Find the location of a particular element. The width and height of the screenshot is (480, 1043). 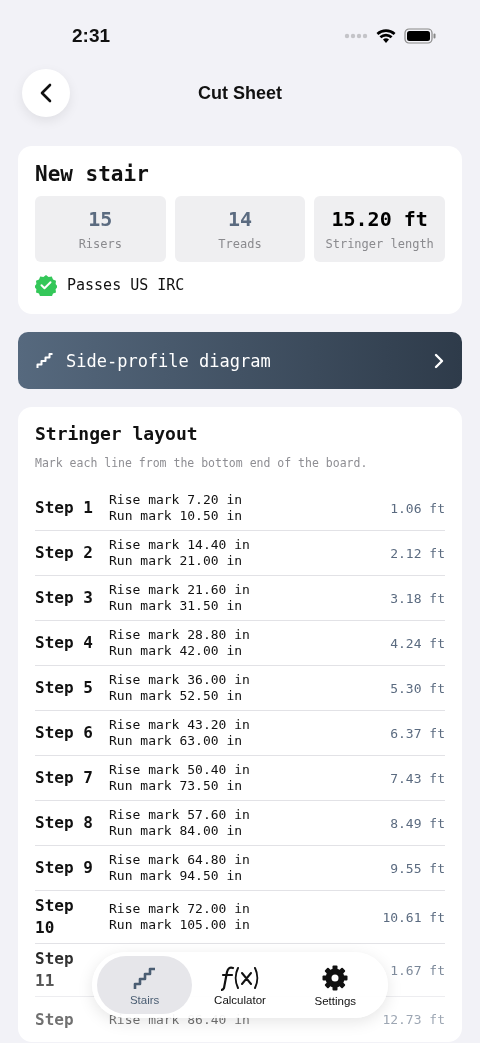

rise-mark: Rise mark 64.80 in is located at coordinates (180, 860).